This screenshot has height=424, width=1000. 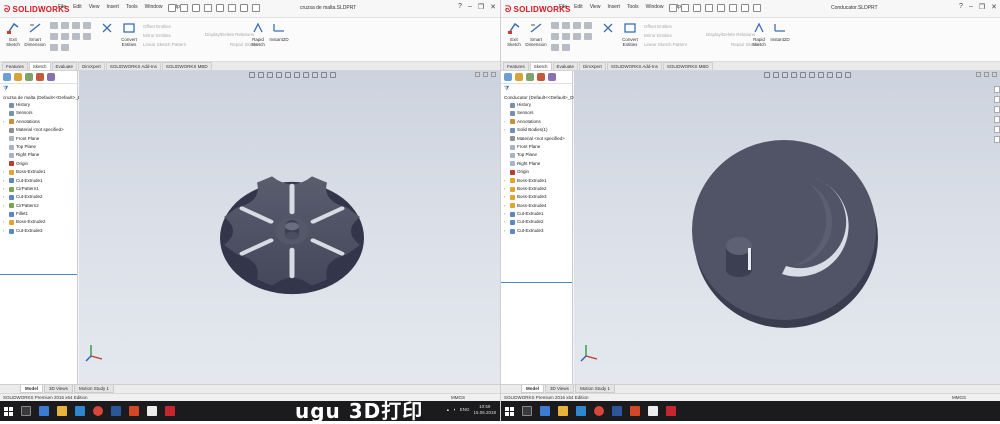 What do you see at coordinates (592, 66) in the screenshot?
I see `tab-dimxpert: DimXpert` at bounding box center [592, 66].